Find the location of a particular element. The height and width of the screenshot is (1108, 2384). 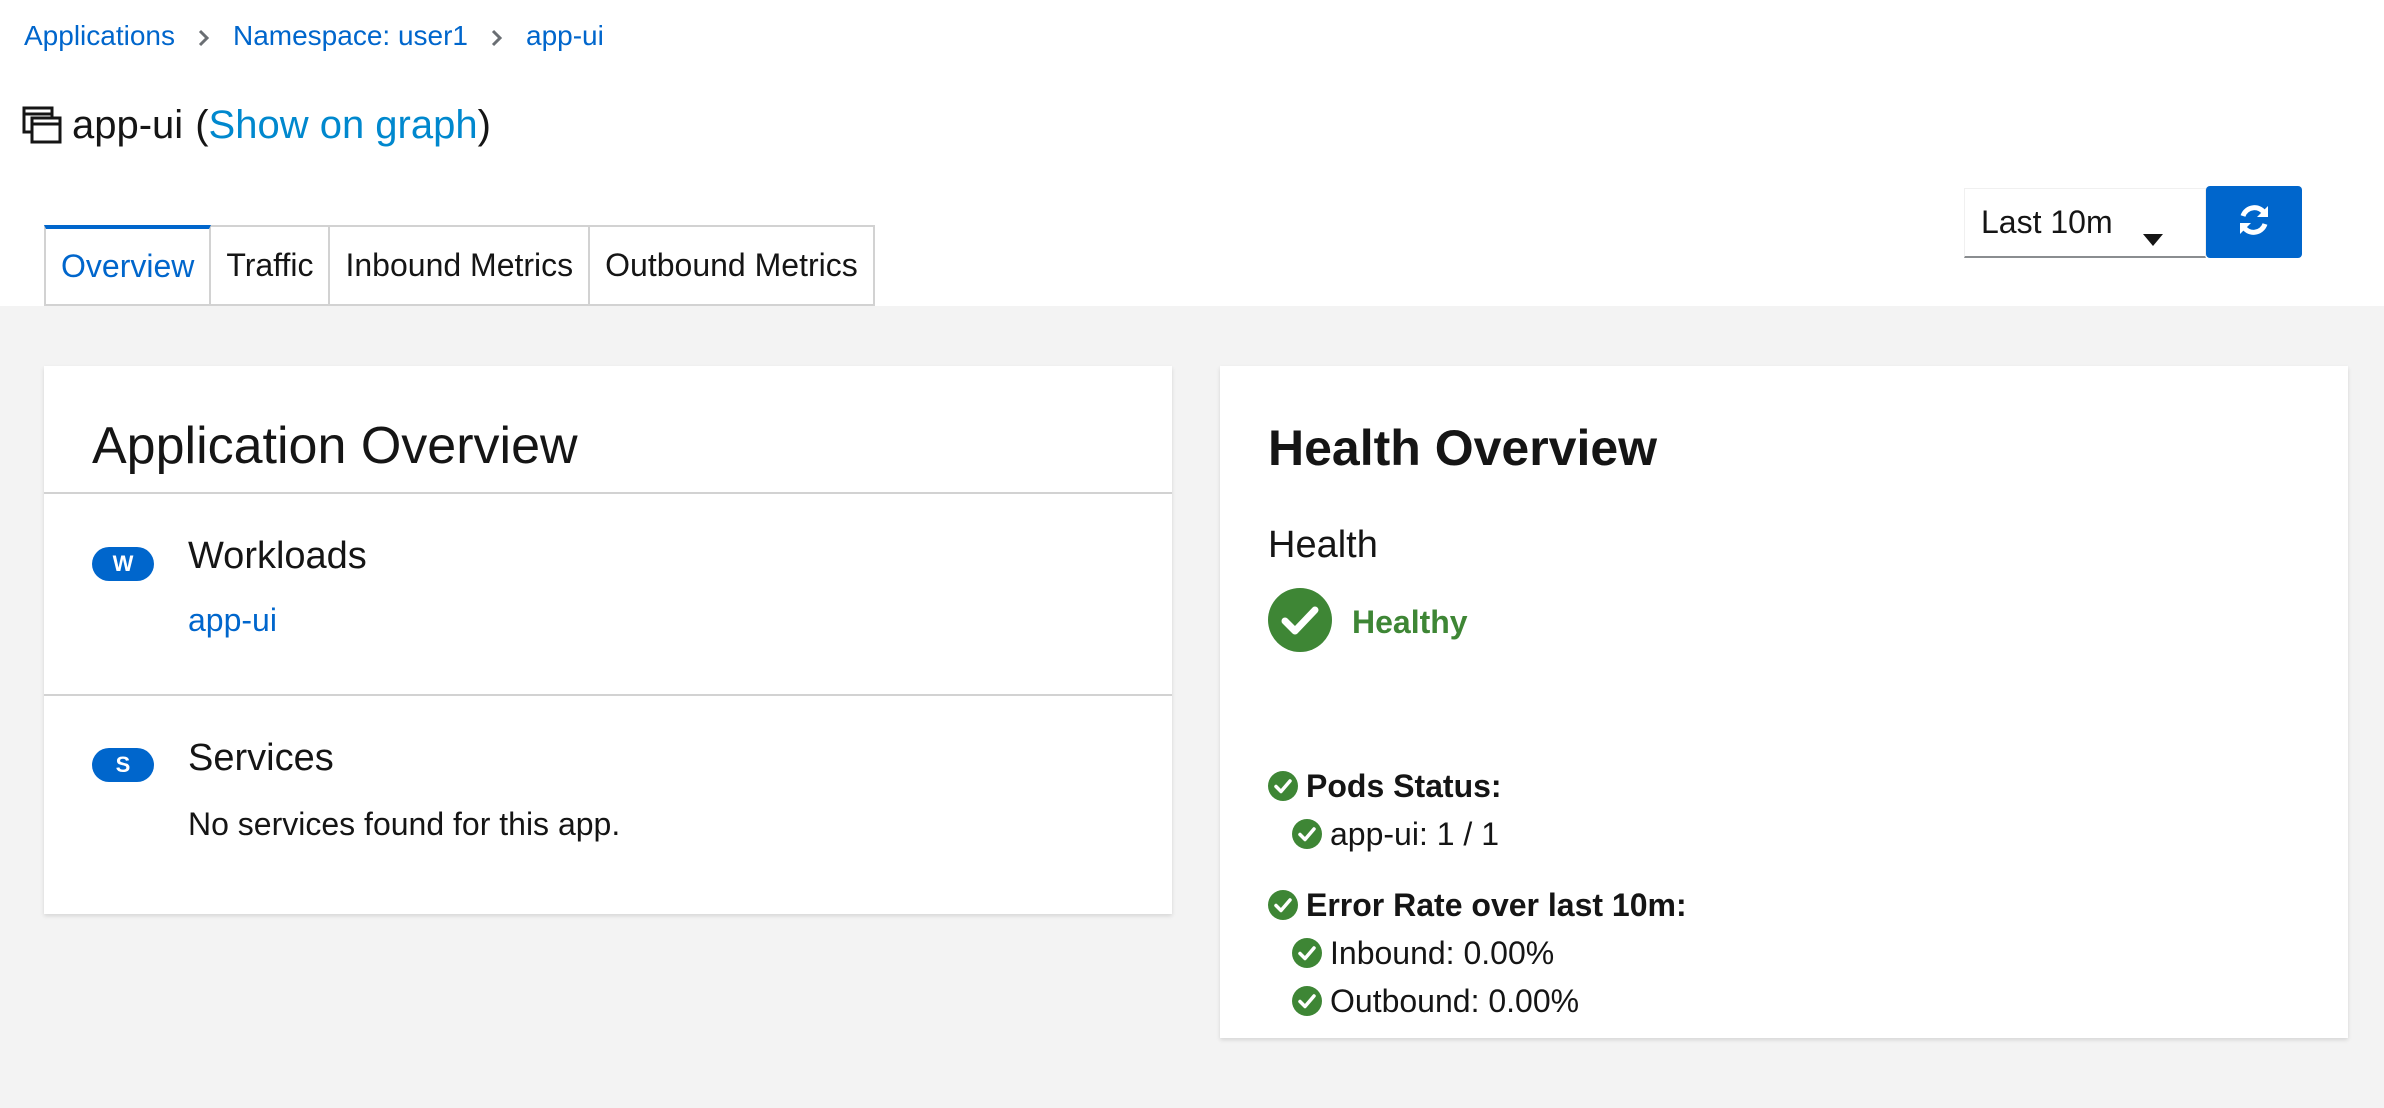

paren-open: ( is located at coordinates (202, 125).